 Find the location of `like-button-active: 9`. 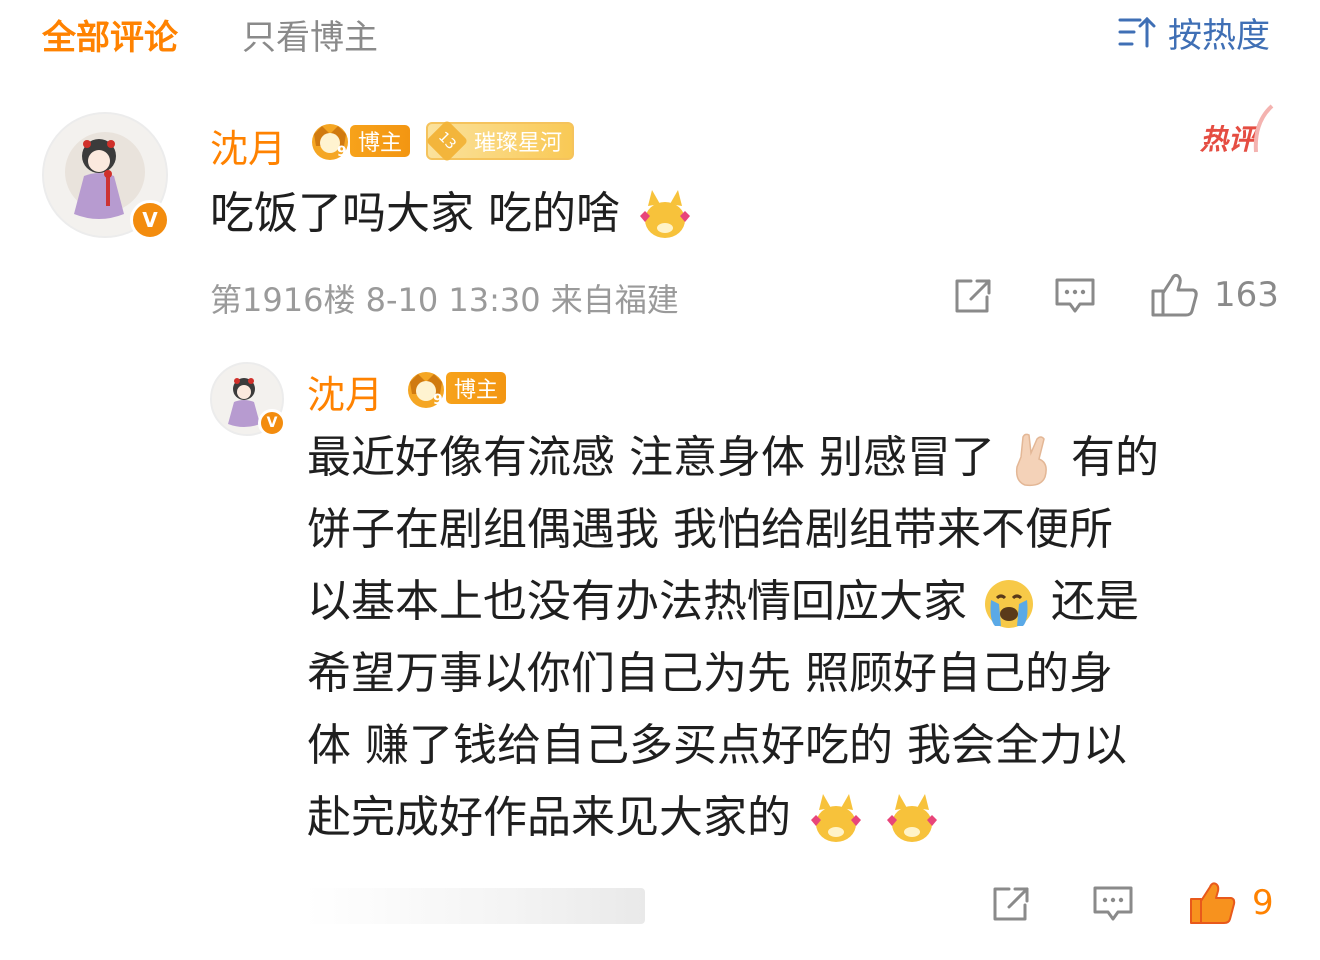

like-button-active: 9 is located at coordinates (1231, 903).